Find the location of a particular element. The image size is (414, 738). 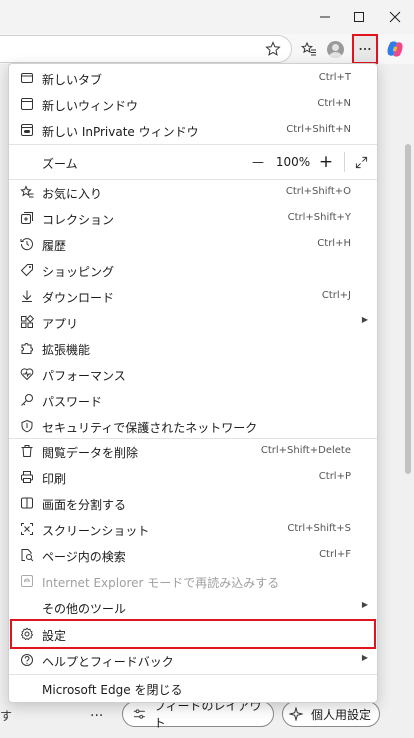

find-in-page-icon is located at coordinates (27, 555).